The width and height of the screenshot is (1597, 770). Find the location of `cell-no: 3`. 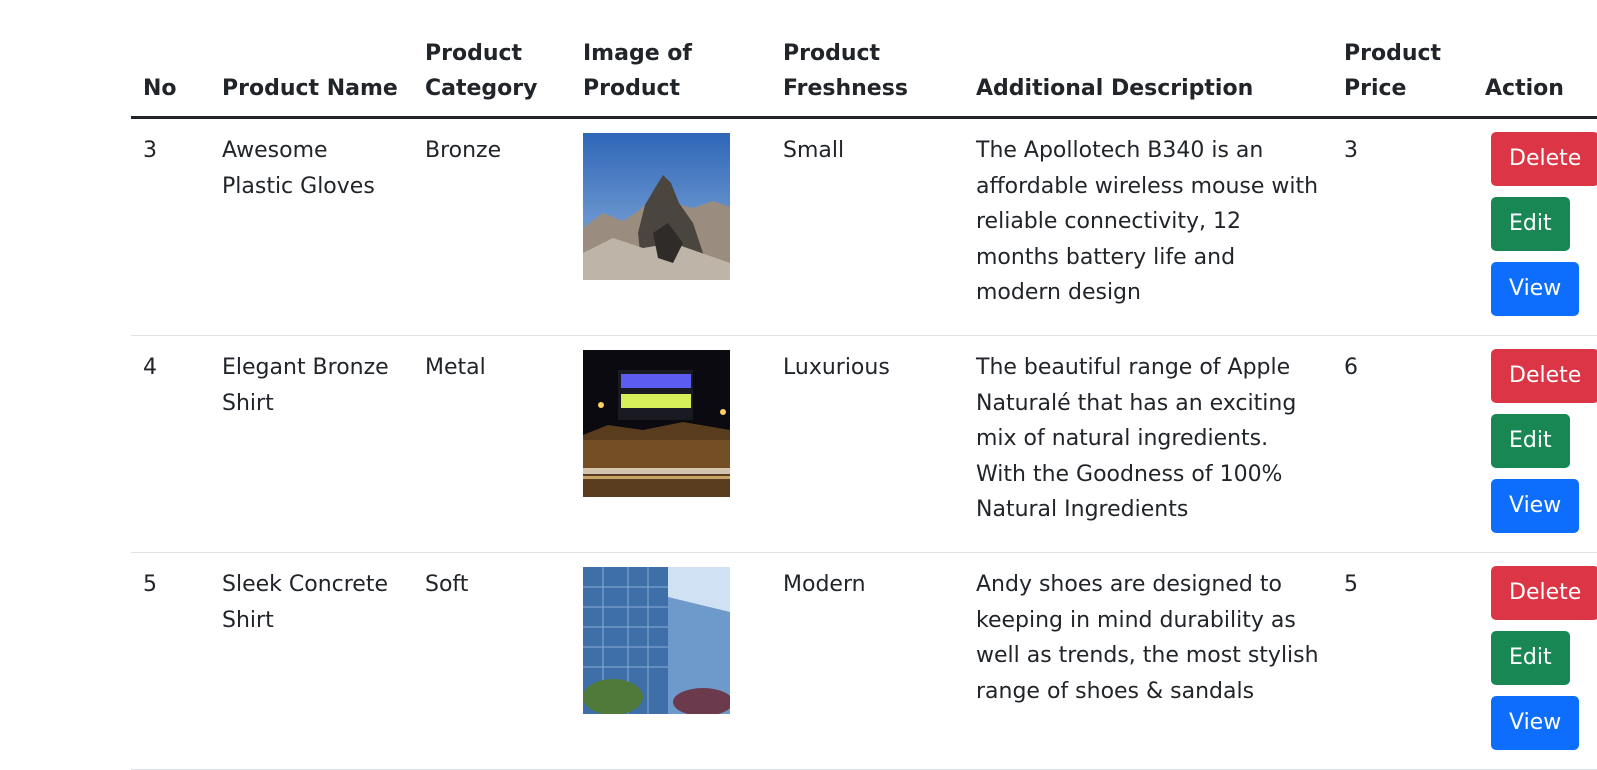

cell-no: 3 is located at coordinates (170, 226).